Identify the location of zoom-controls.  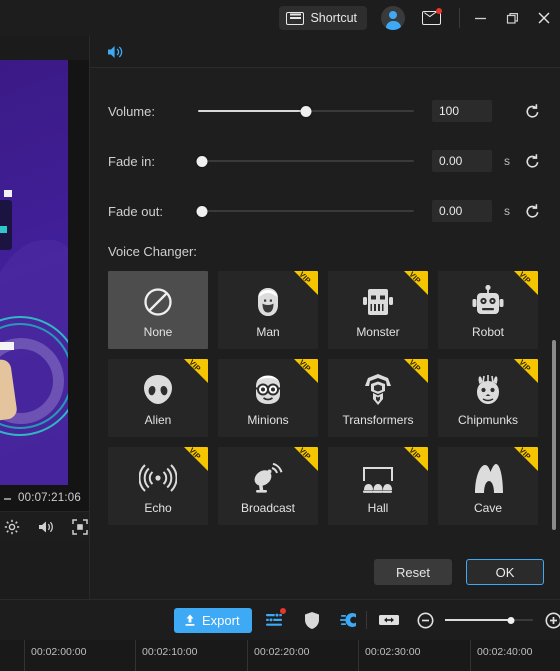
(487, 620).